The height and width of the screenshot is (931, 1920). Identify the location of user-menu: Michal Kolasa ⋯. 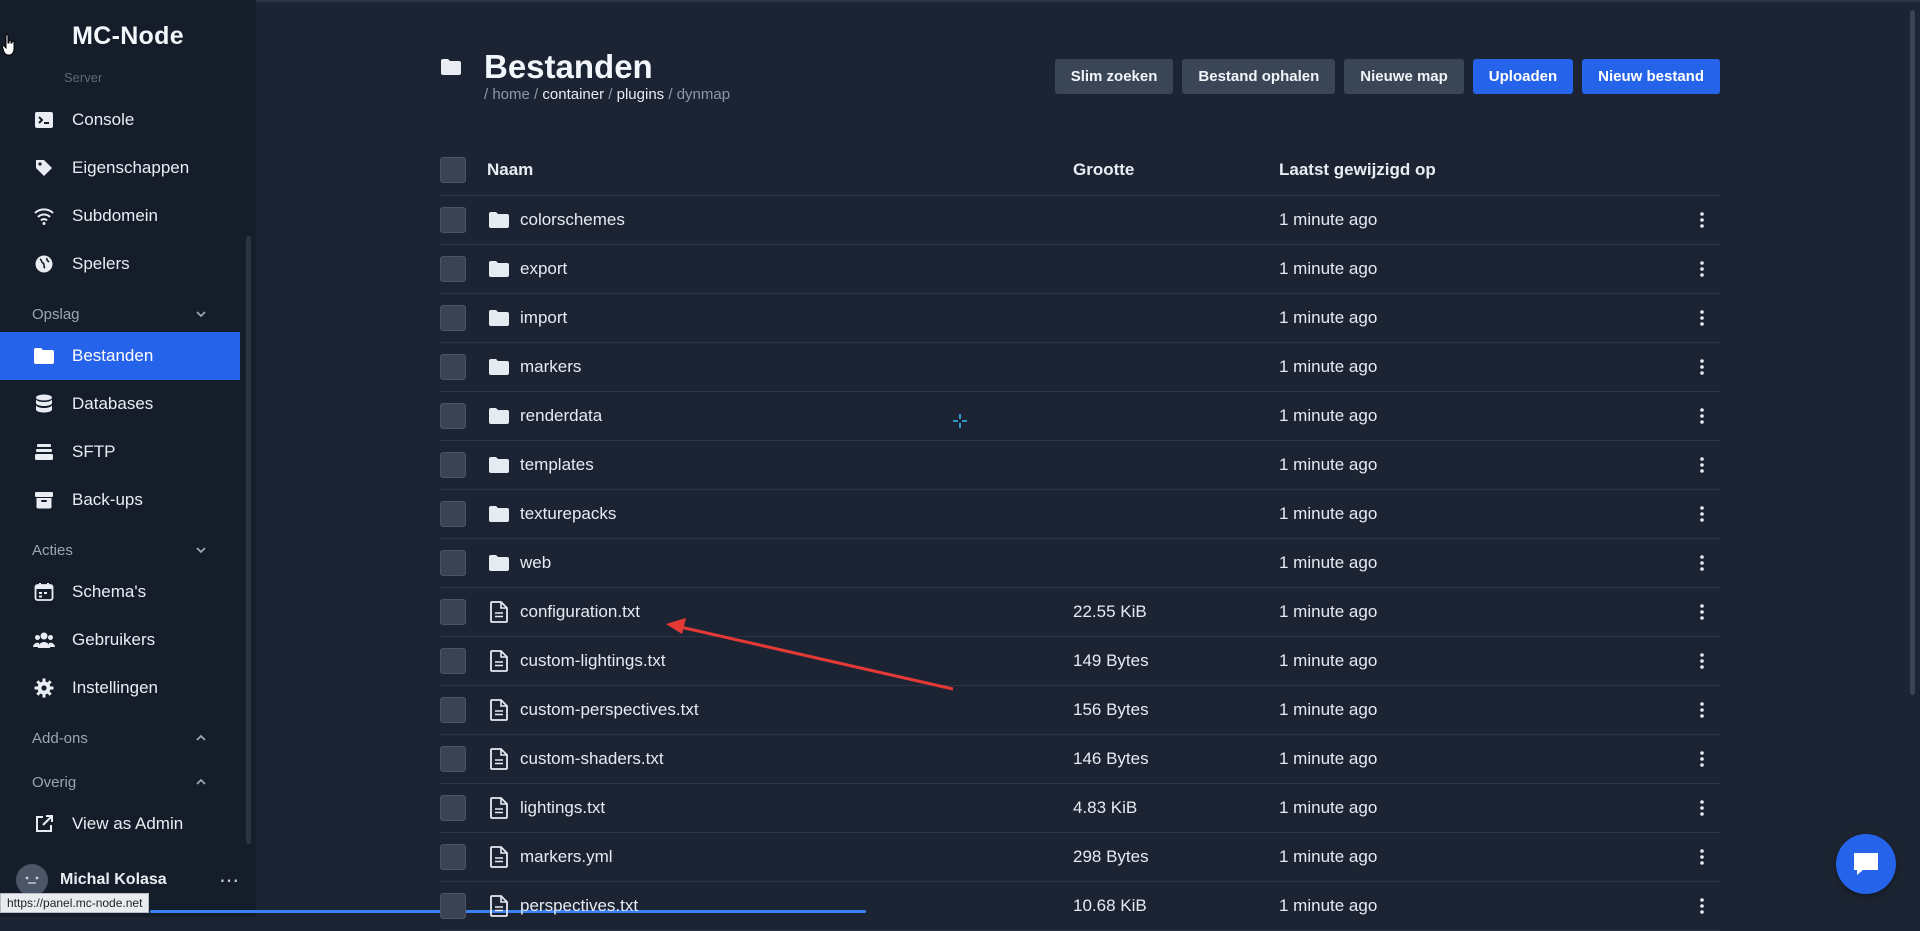
(128, 880).